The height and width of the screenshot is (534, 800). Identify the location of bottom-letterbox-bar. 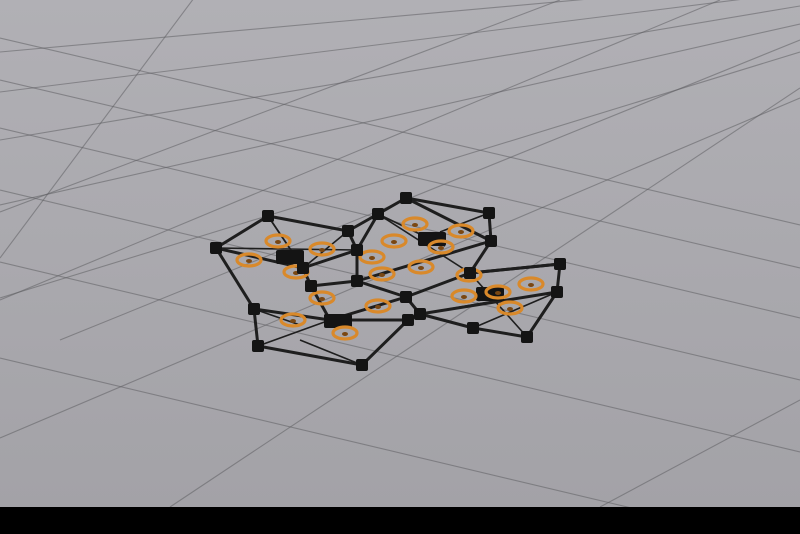
(400, 520).